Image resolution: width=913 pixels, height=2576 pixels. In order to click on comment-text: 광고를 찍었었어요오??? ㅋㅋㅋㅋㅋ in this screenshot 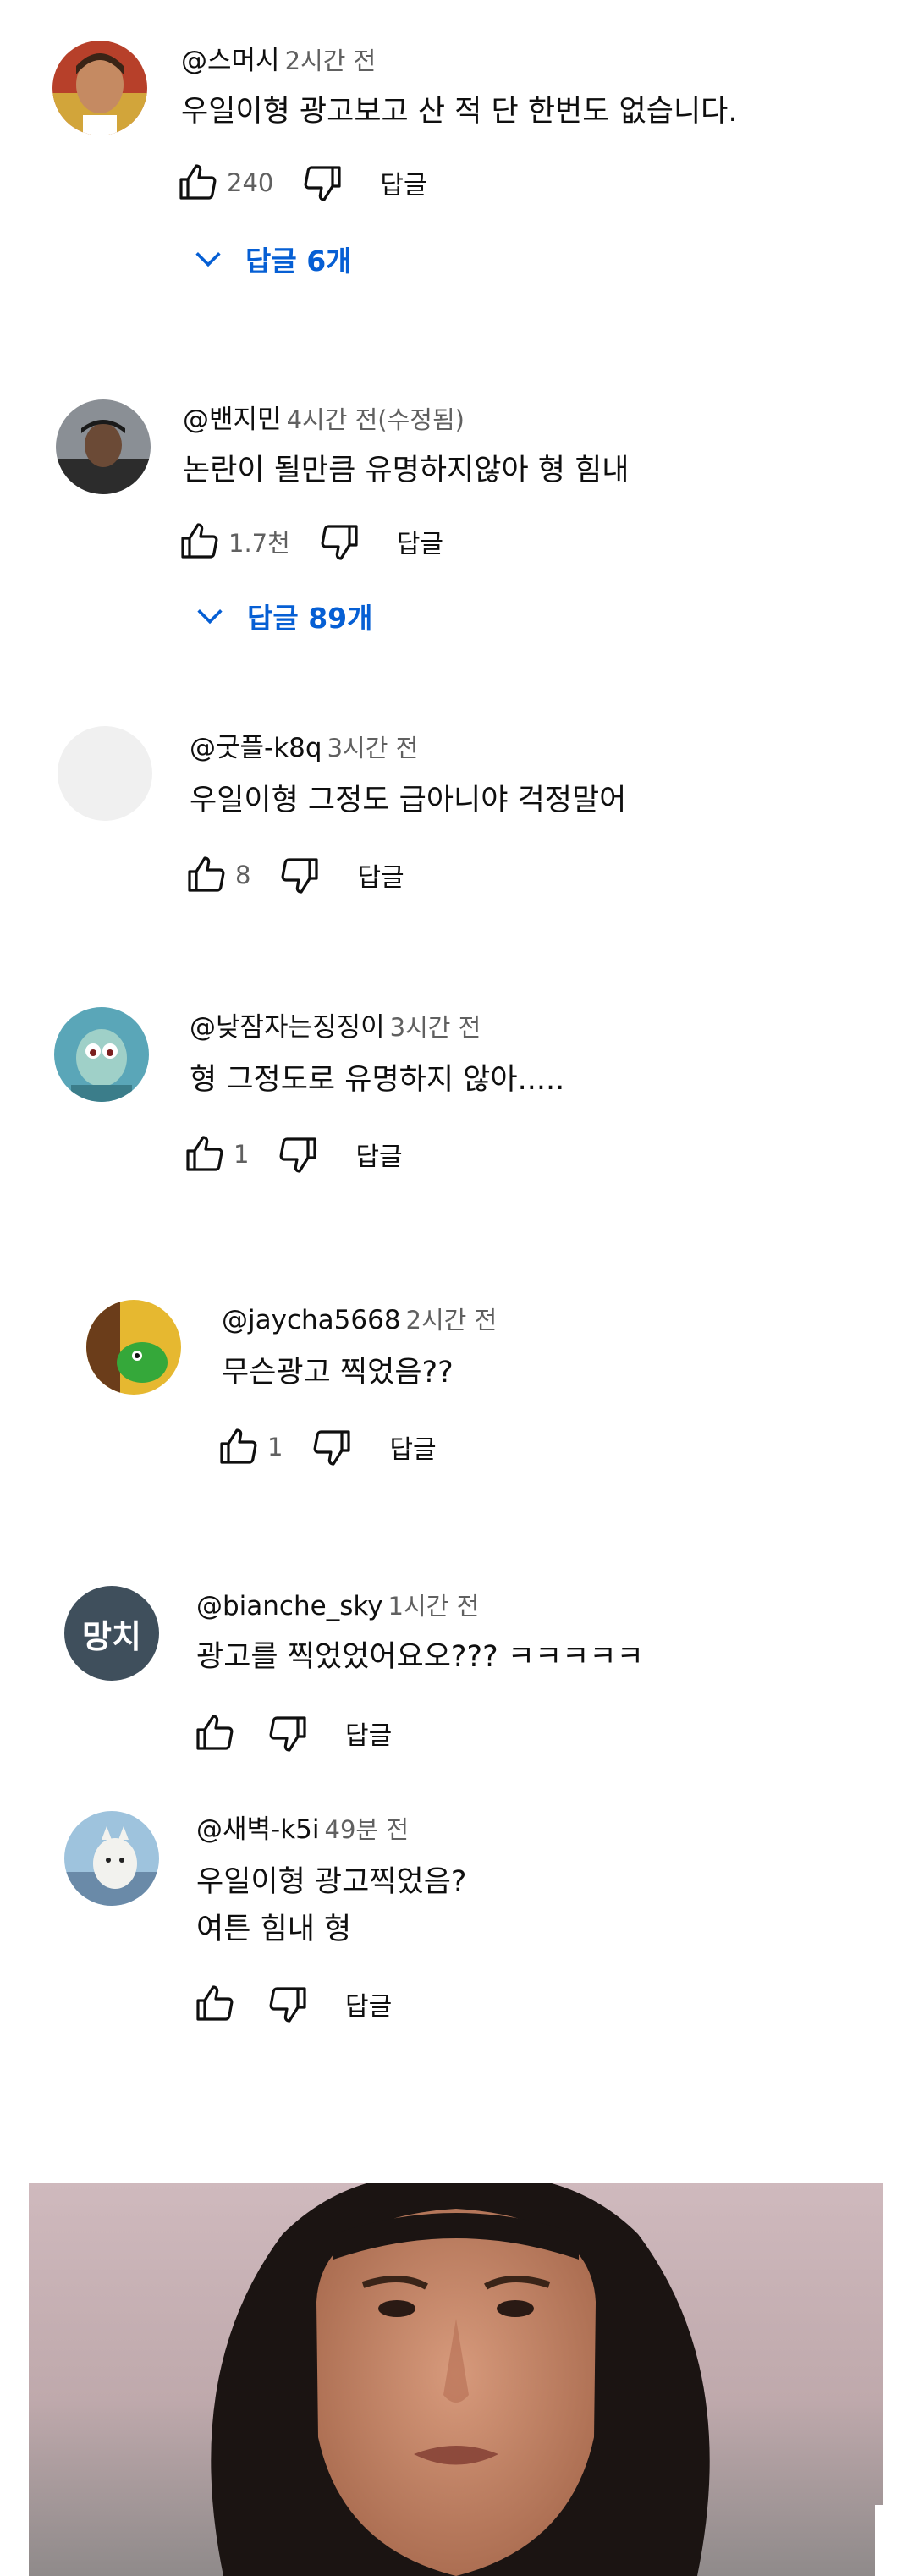, I will do `click(420, 1657)`.